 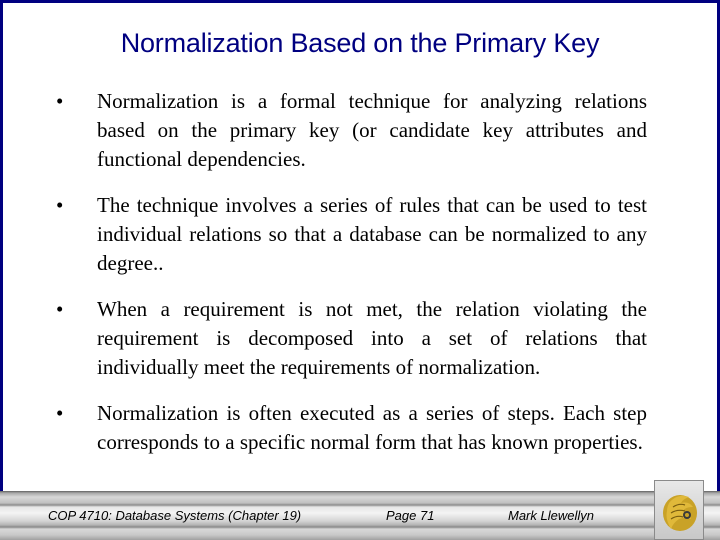 What do you see at coordinates (175, 515) in the screenshot?
I see `footer-course: COP 4710: Database Systems (Chapter 19)` at bounding box center [175, 515].